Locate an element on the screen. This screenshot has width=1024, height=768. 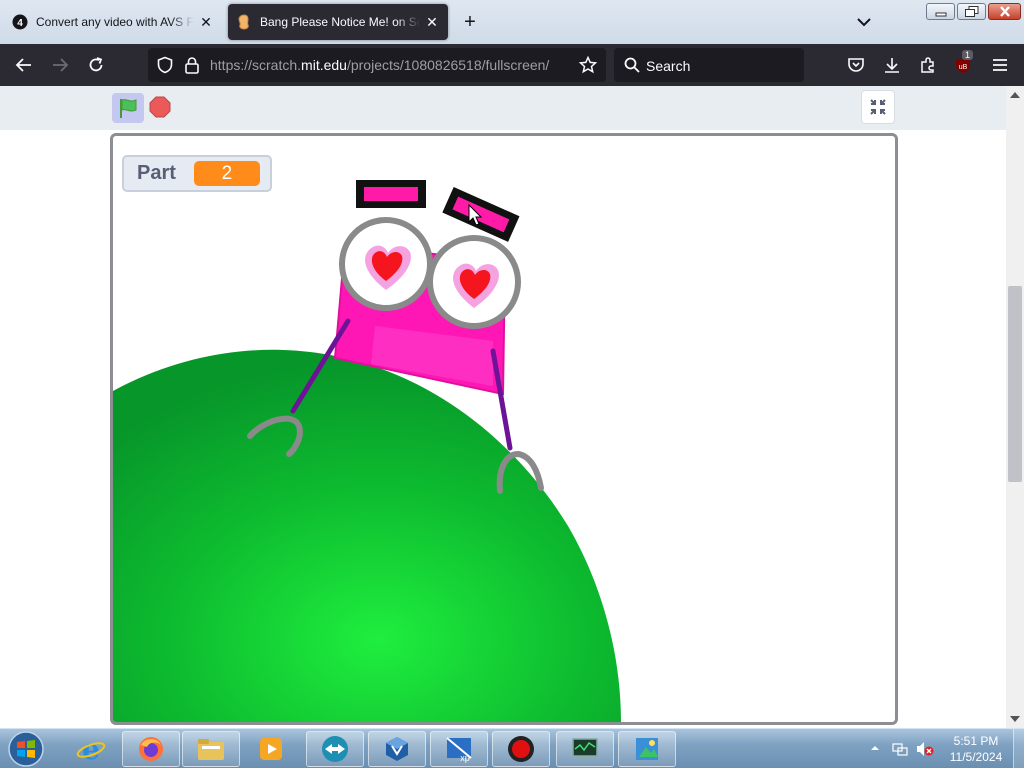
search-placeholder: Search is located at coordinates (668, 66).